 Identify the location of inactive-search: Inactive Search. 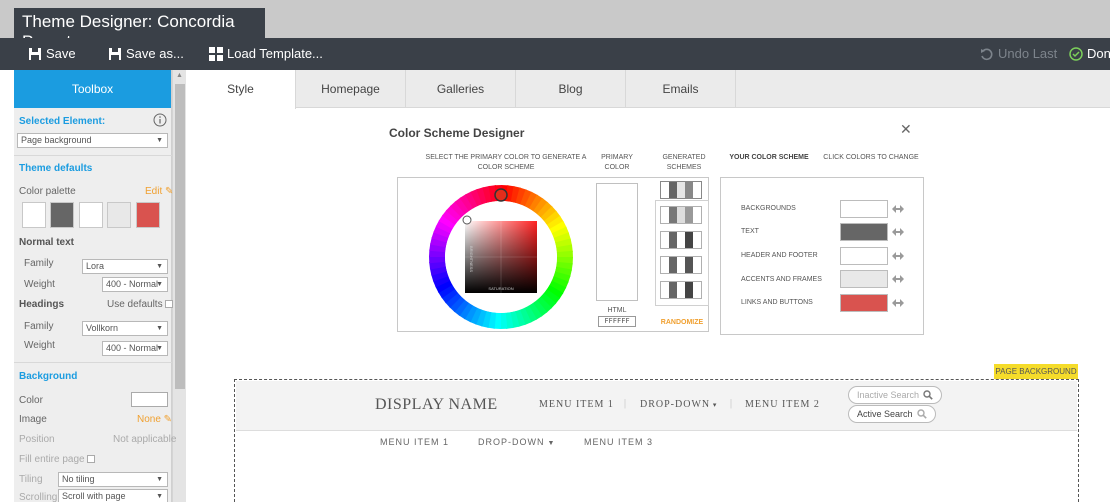
(895, 395).